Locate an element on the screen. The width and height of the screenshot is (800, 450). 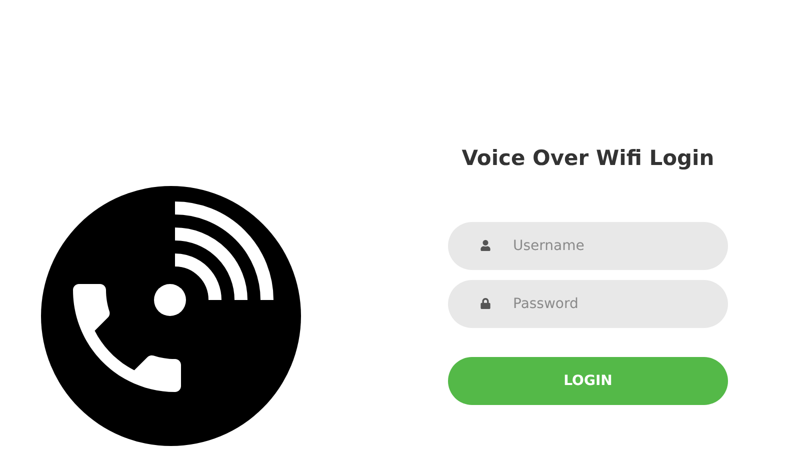
login-title: Voice Over Wifi Login is located at coordinates (588, 158).